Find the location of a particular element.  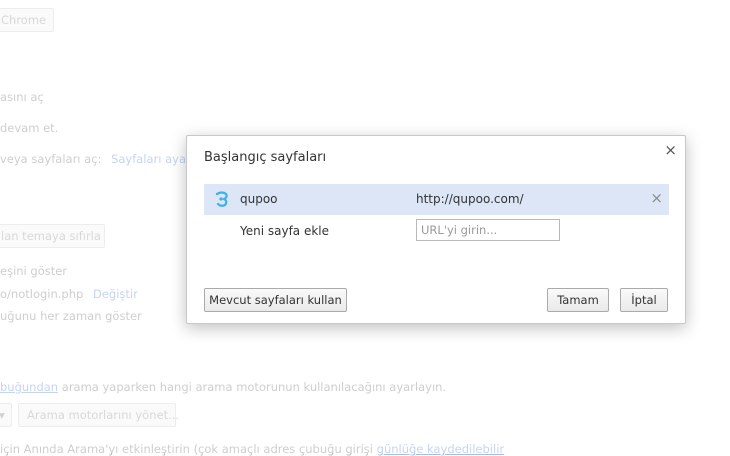

use-current-pages-button: Mevcut sayfaları kullan is located at coordinates (275, 300).